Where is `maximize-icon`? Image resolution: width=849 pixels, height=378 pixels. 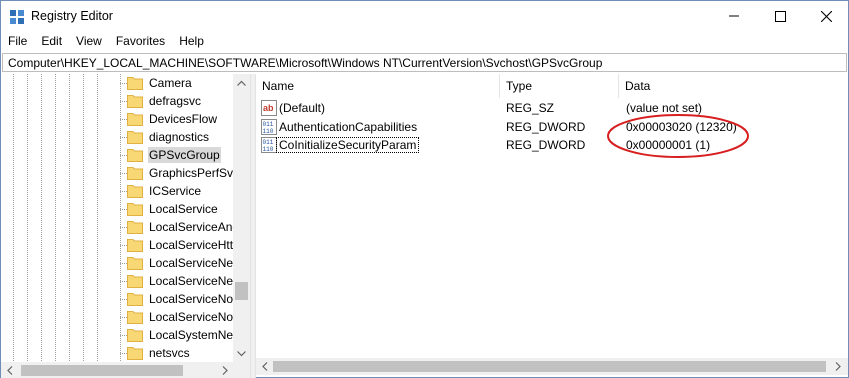 maximize-icon is located at coordinates (780, 16).